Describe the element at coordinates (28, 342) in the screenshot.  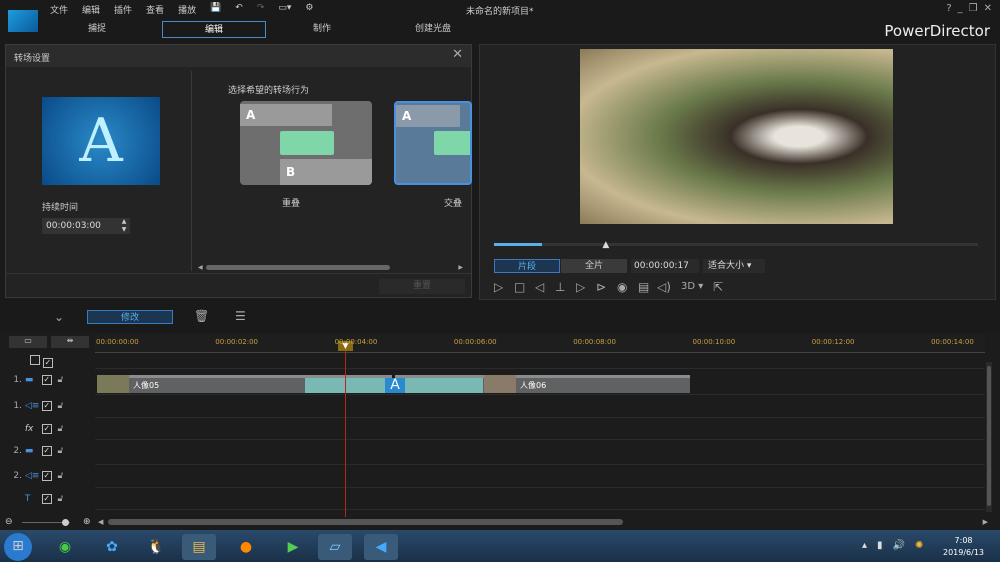
I see `track-manager-icon: ▭` at that location.